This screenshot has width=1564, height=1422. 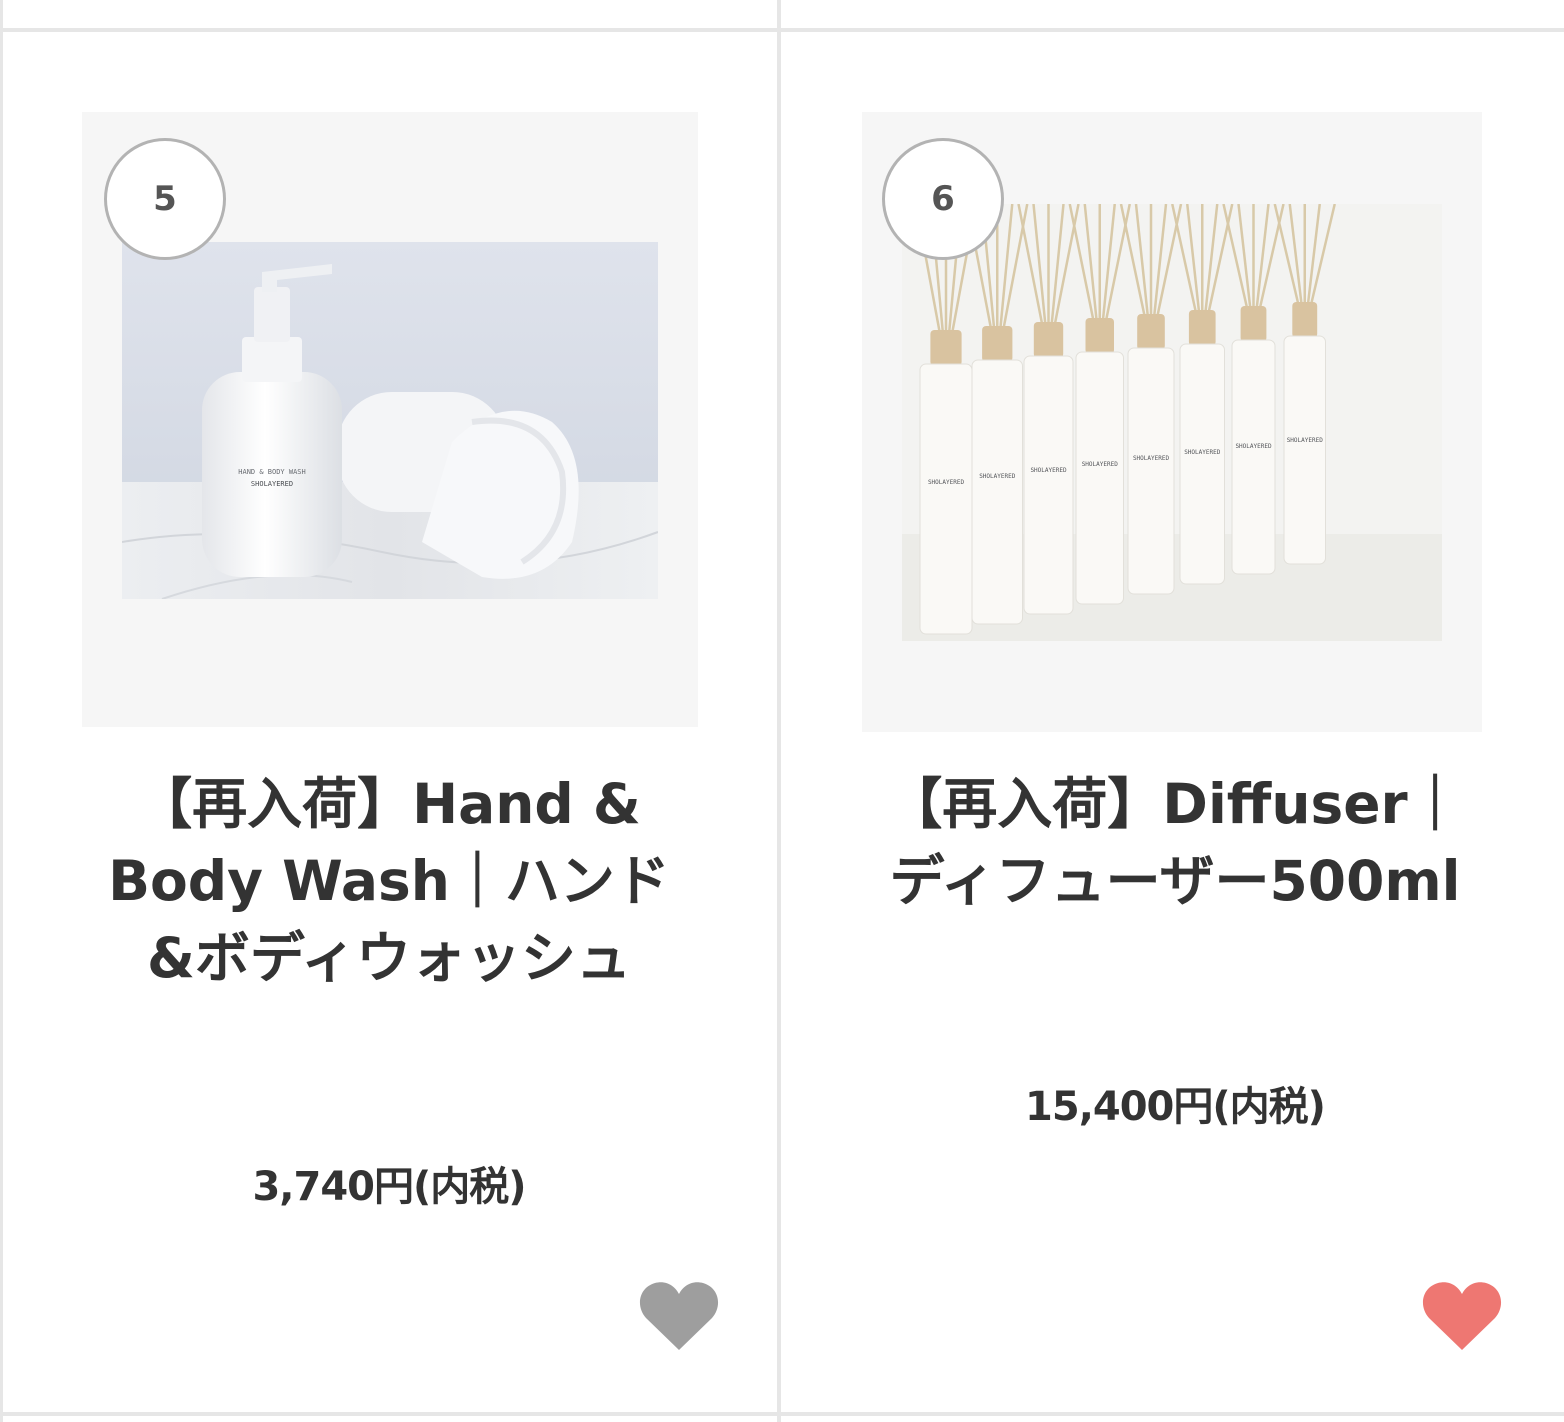 What do you see at coordinates (1175, 1107) in the screenshot?
I see `product-price: 15,400円(内税)` at bounding box center [1175, 1107].